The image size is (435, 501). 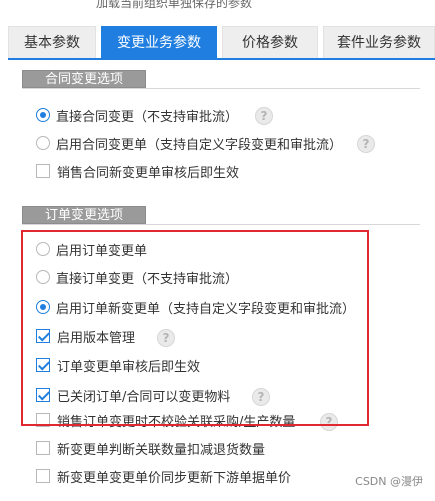 I want to click on watermark: CSDN @漫伊, so click(x=389, y=481).